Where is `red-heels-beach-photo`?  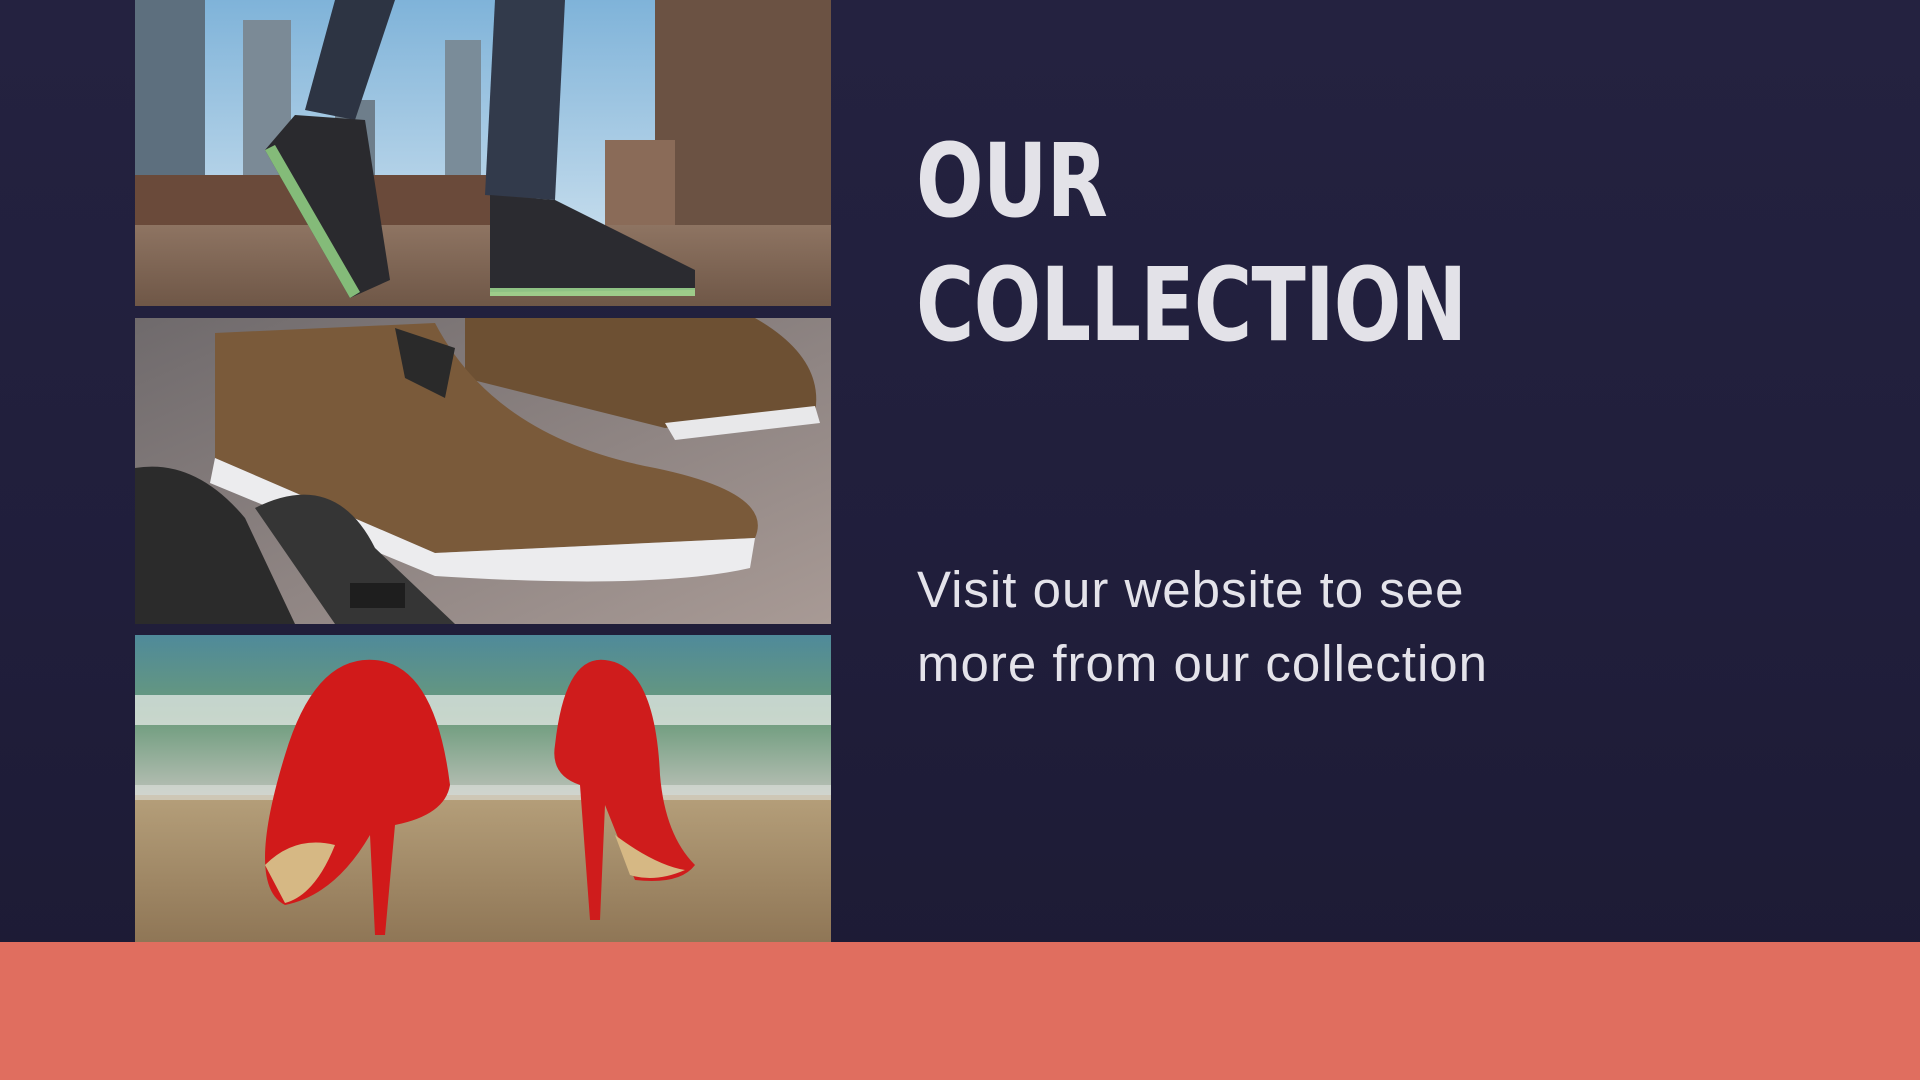 red-heels-beach-photo is located at coordinates (483, 788).